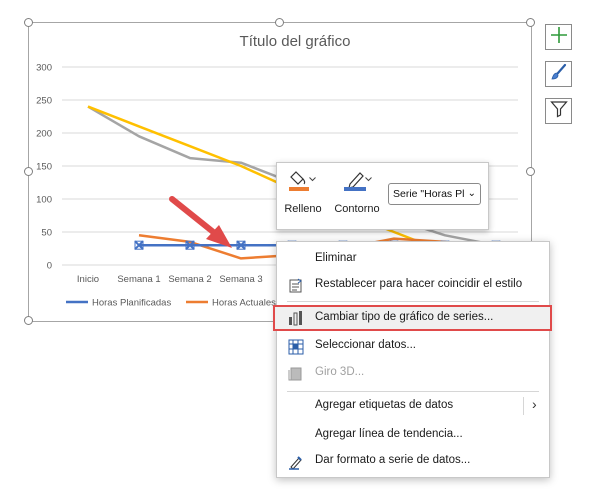 The image size is (590, 489). What do you see at coordinates (44, 134) in the screenshot?
I see `y-tick-label: 200` at bounding box center [44, 134].